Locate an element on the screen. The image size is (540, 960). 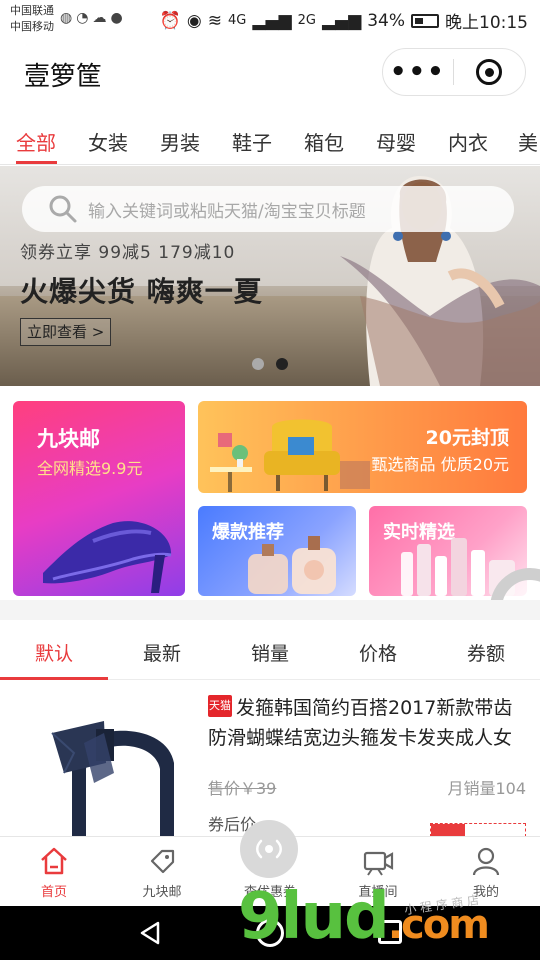
floating-live-button is located at coordinates (269, 849).